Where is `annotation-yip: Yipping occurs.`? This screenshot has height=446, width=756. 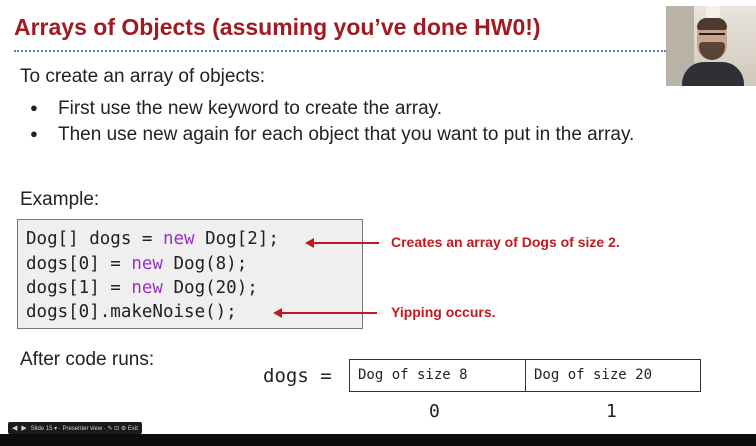 annotation-yip: Yipping occurs. is located at coordinates (443, 312).